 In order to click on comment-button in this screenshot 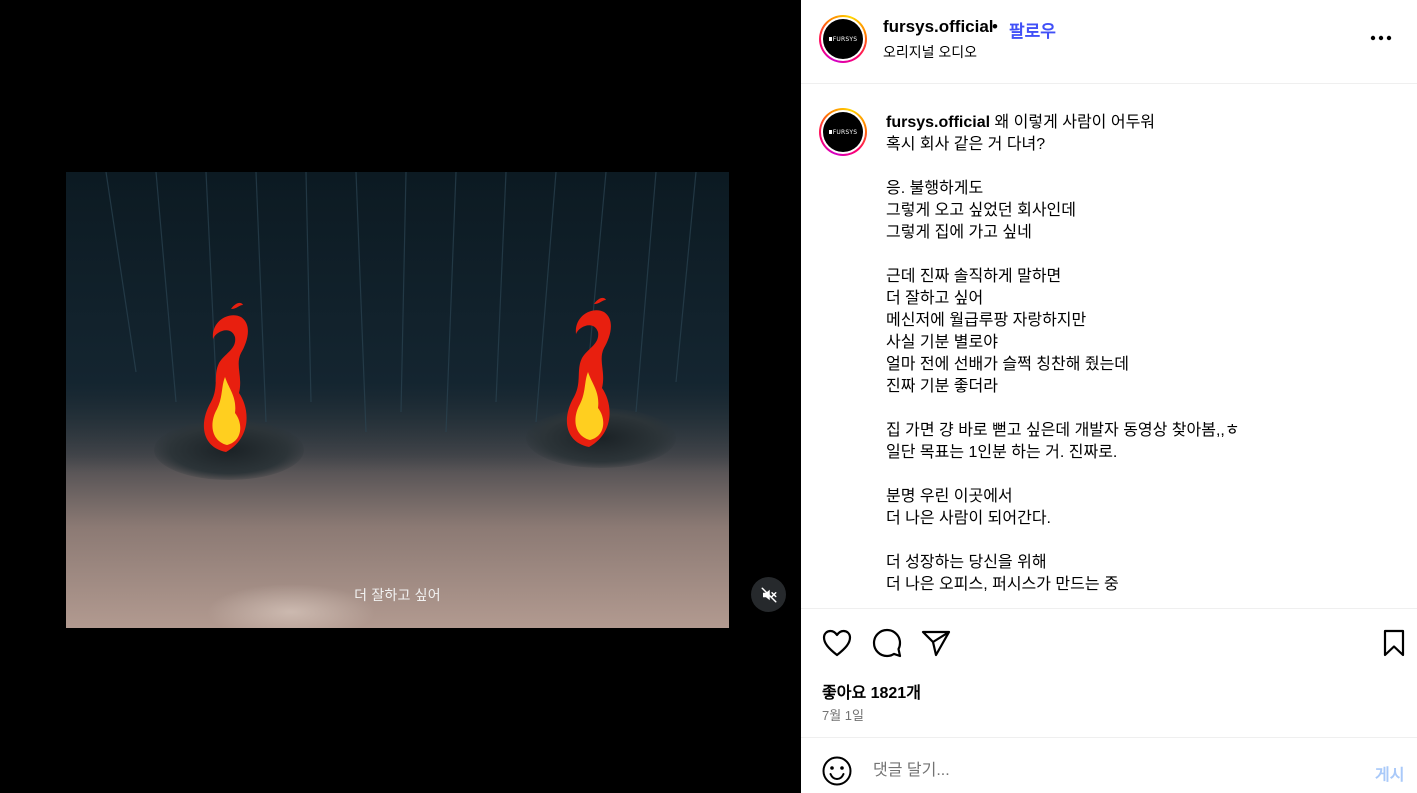, I will do `click(887, 643)`.